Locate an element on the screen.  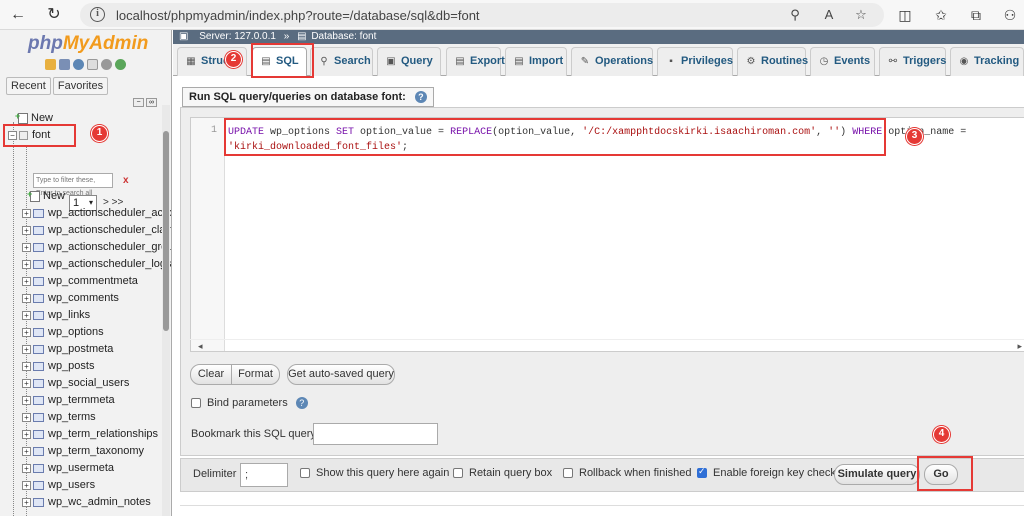
table-item: + wp_actionscheduler_claims is located at coordinates (96, 230).